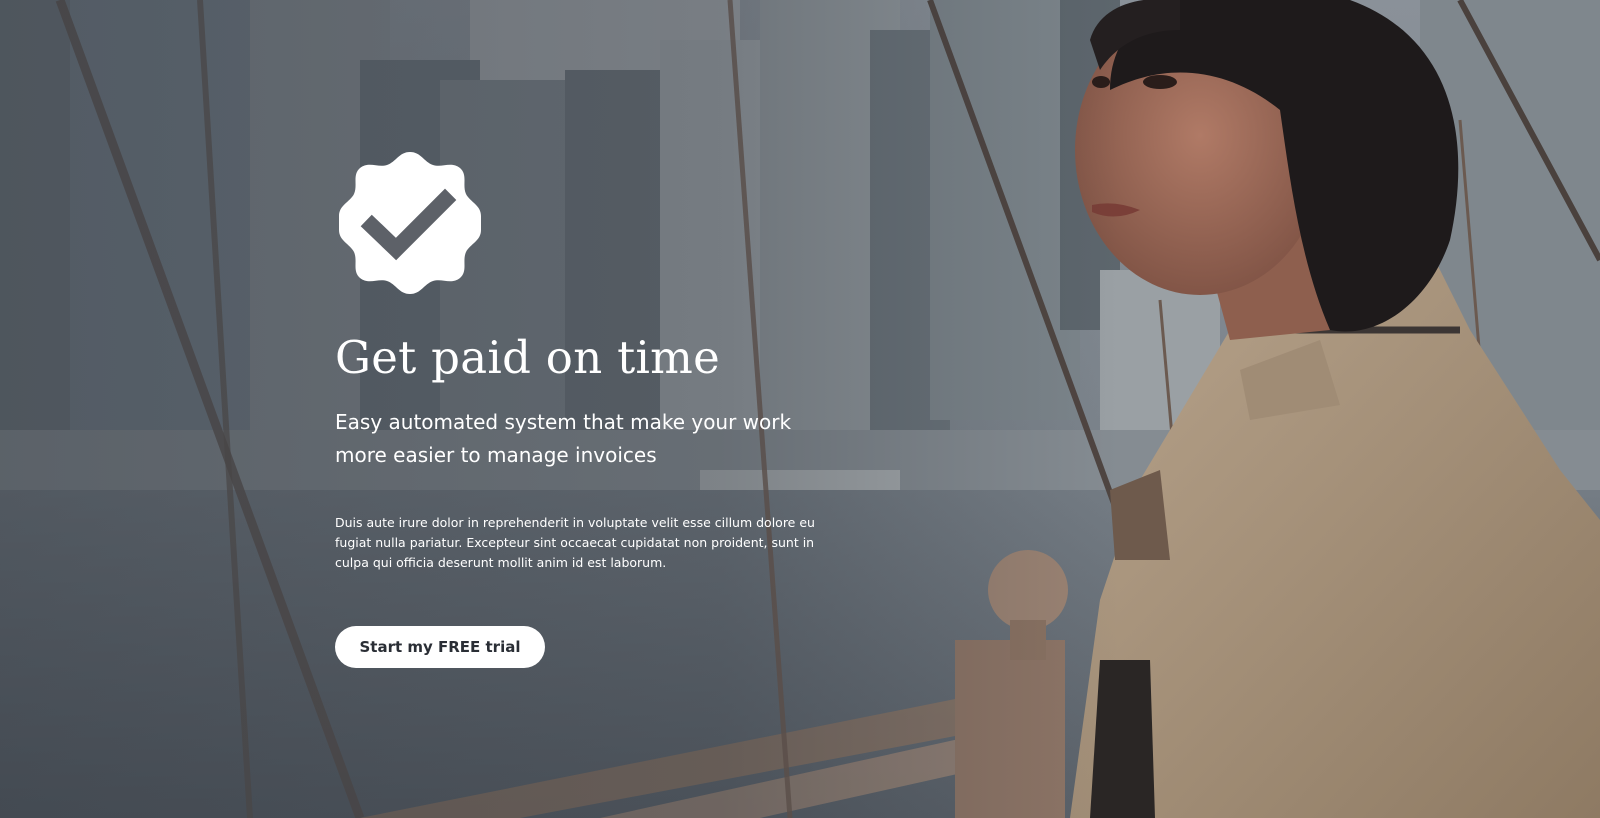 This screenshot has width=1600, height=818. I want to click on verified-check-badge-icon, so click(410, 223).